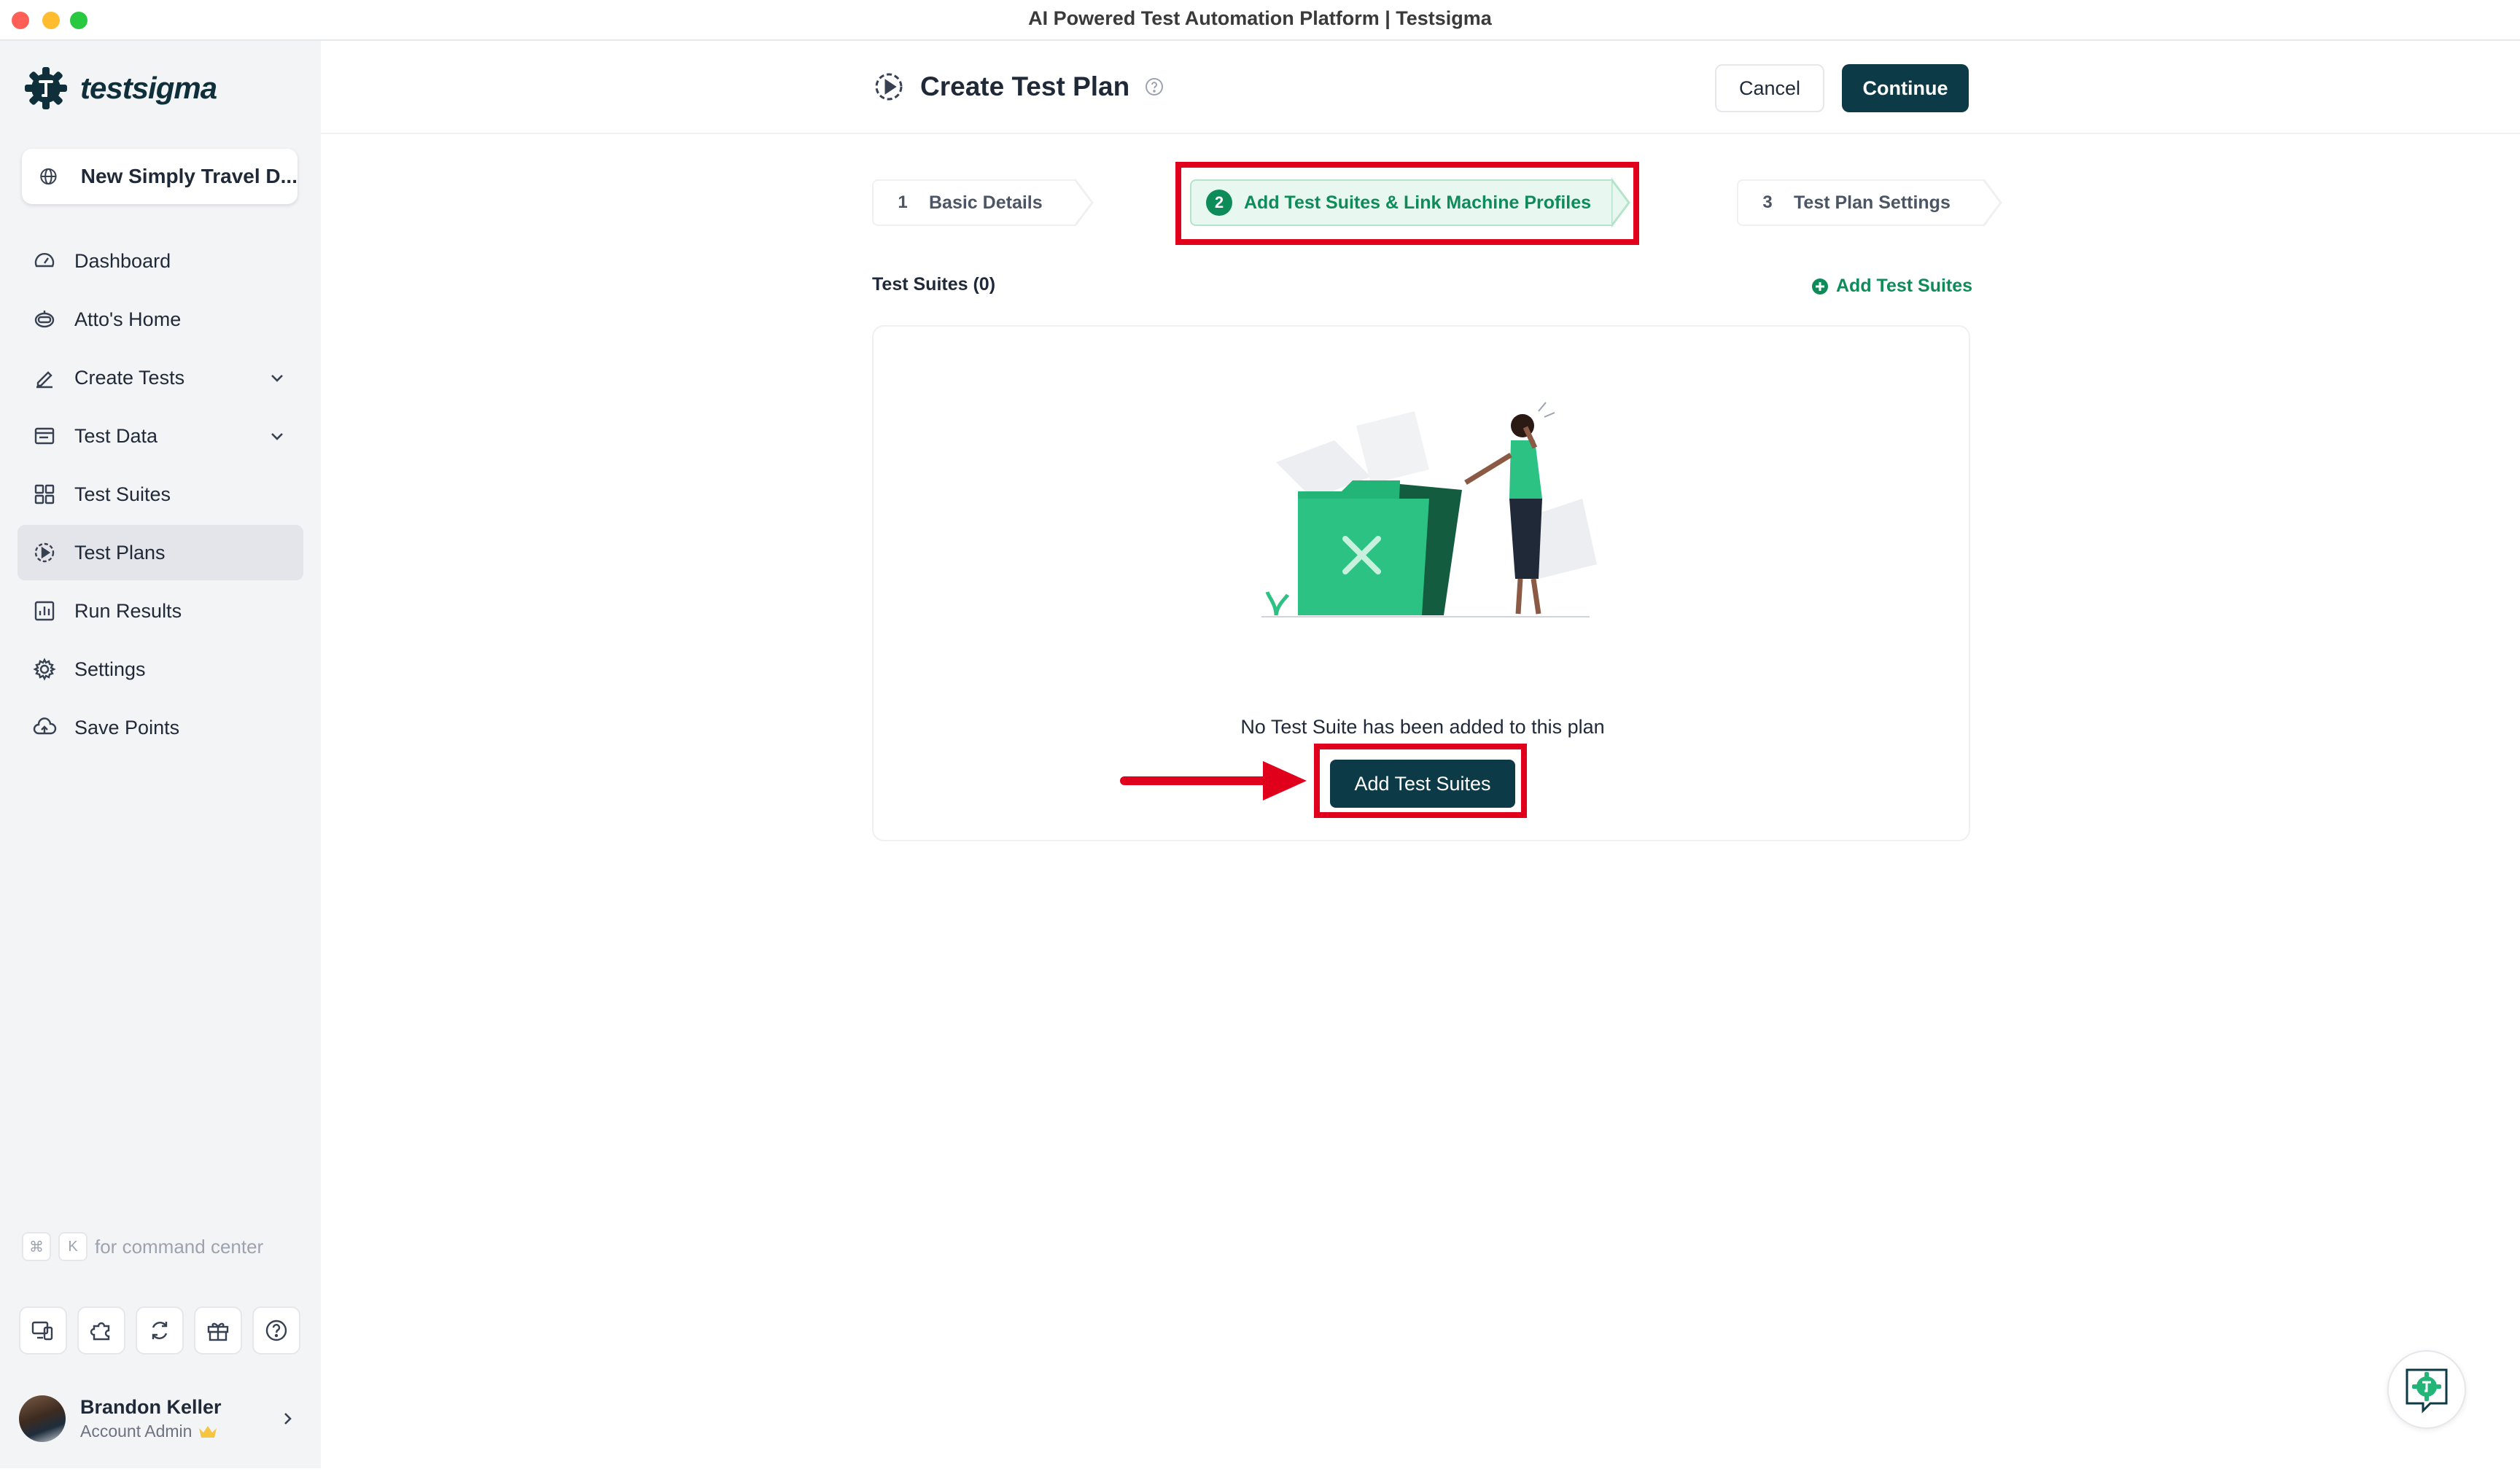 The image size is (2520, 1477). What do you see at coordinates (160, 670) in the screenshot?
I see `sidebar-item-settings: Settings` at bounding box center [160, 670].